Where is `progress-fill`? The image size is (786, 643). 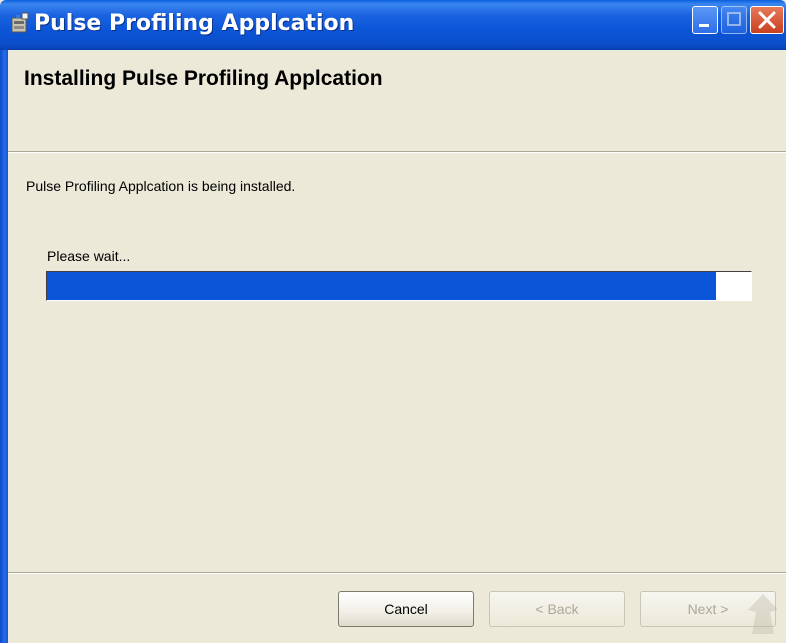 progress-fill is located at coordinates (381, 286).